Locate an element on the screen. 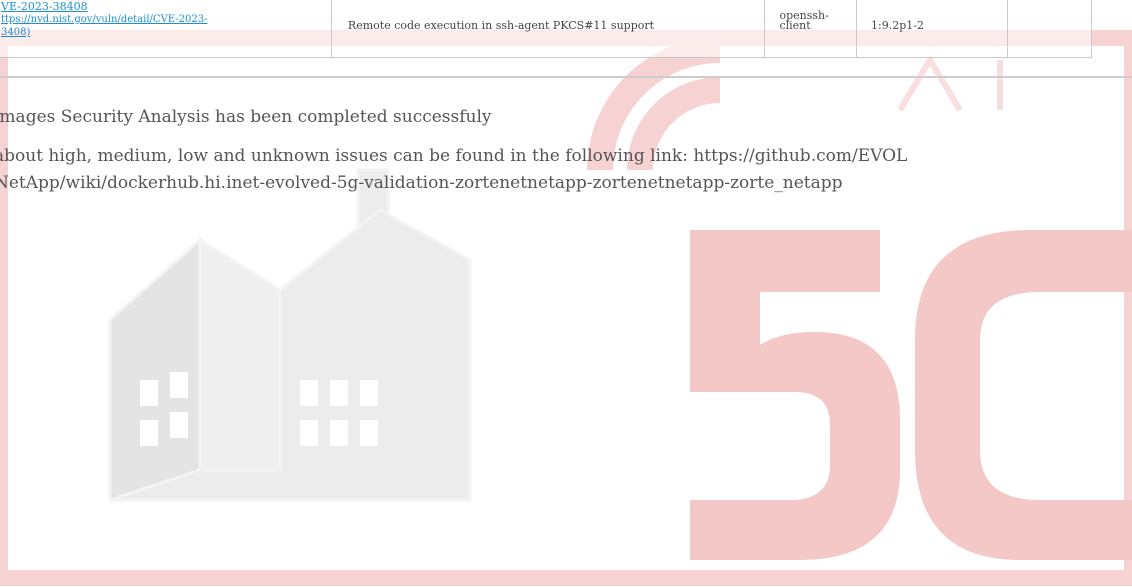 Image resolution: width=1132 pixels, height=587 pixels. package-name-line2: client is located at coordinates (795, 25).